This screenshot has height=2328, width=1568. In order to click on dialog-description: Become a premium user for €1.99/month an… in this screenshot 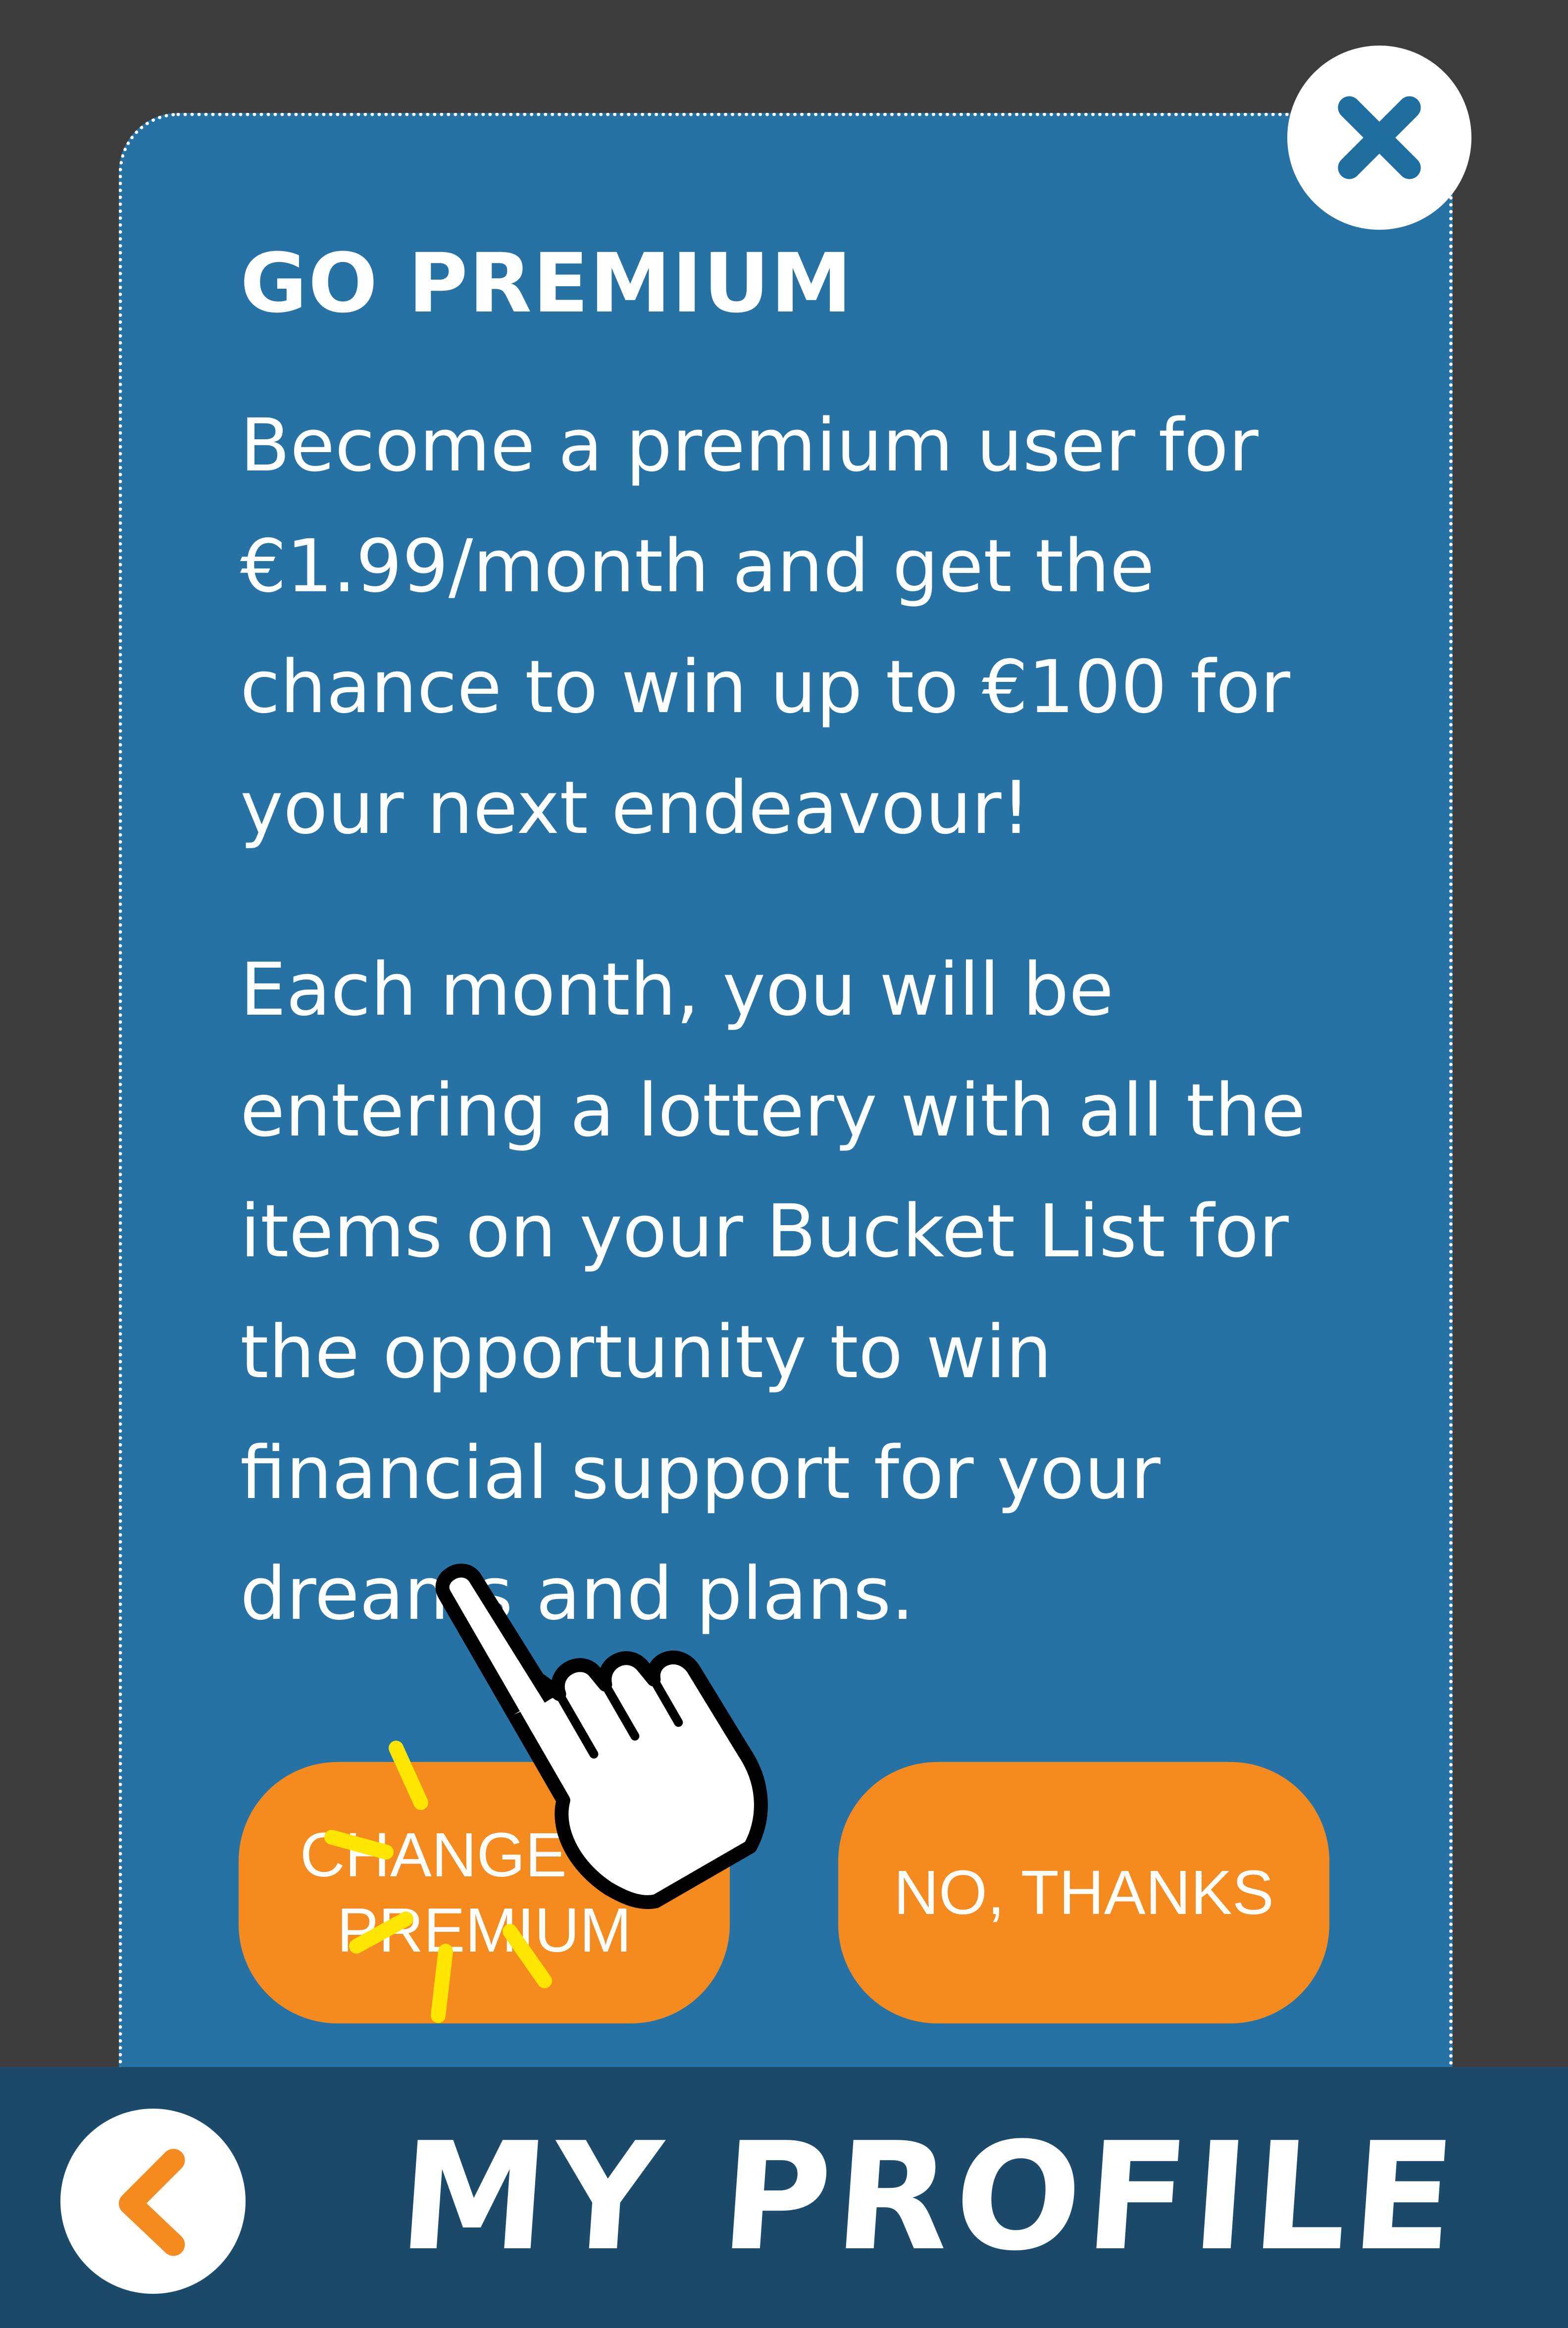, I will do `click(765, 626)`.